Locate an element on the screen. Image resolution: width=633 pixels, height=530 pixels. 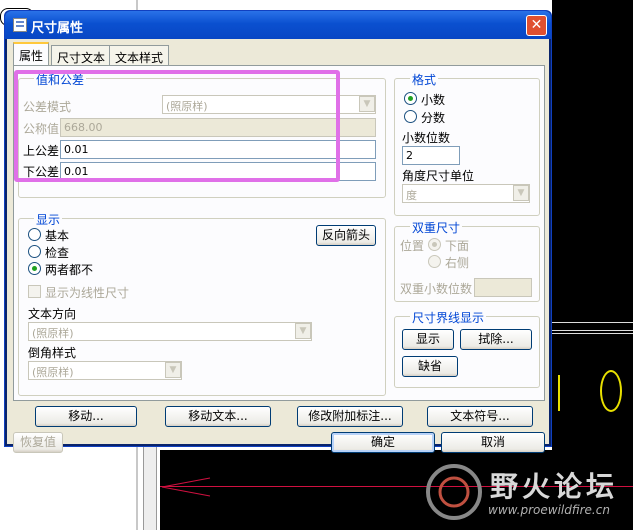
dual-right-radio is located at coordinates (434, 261).